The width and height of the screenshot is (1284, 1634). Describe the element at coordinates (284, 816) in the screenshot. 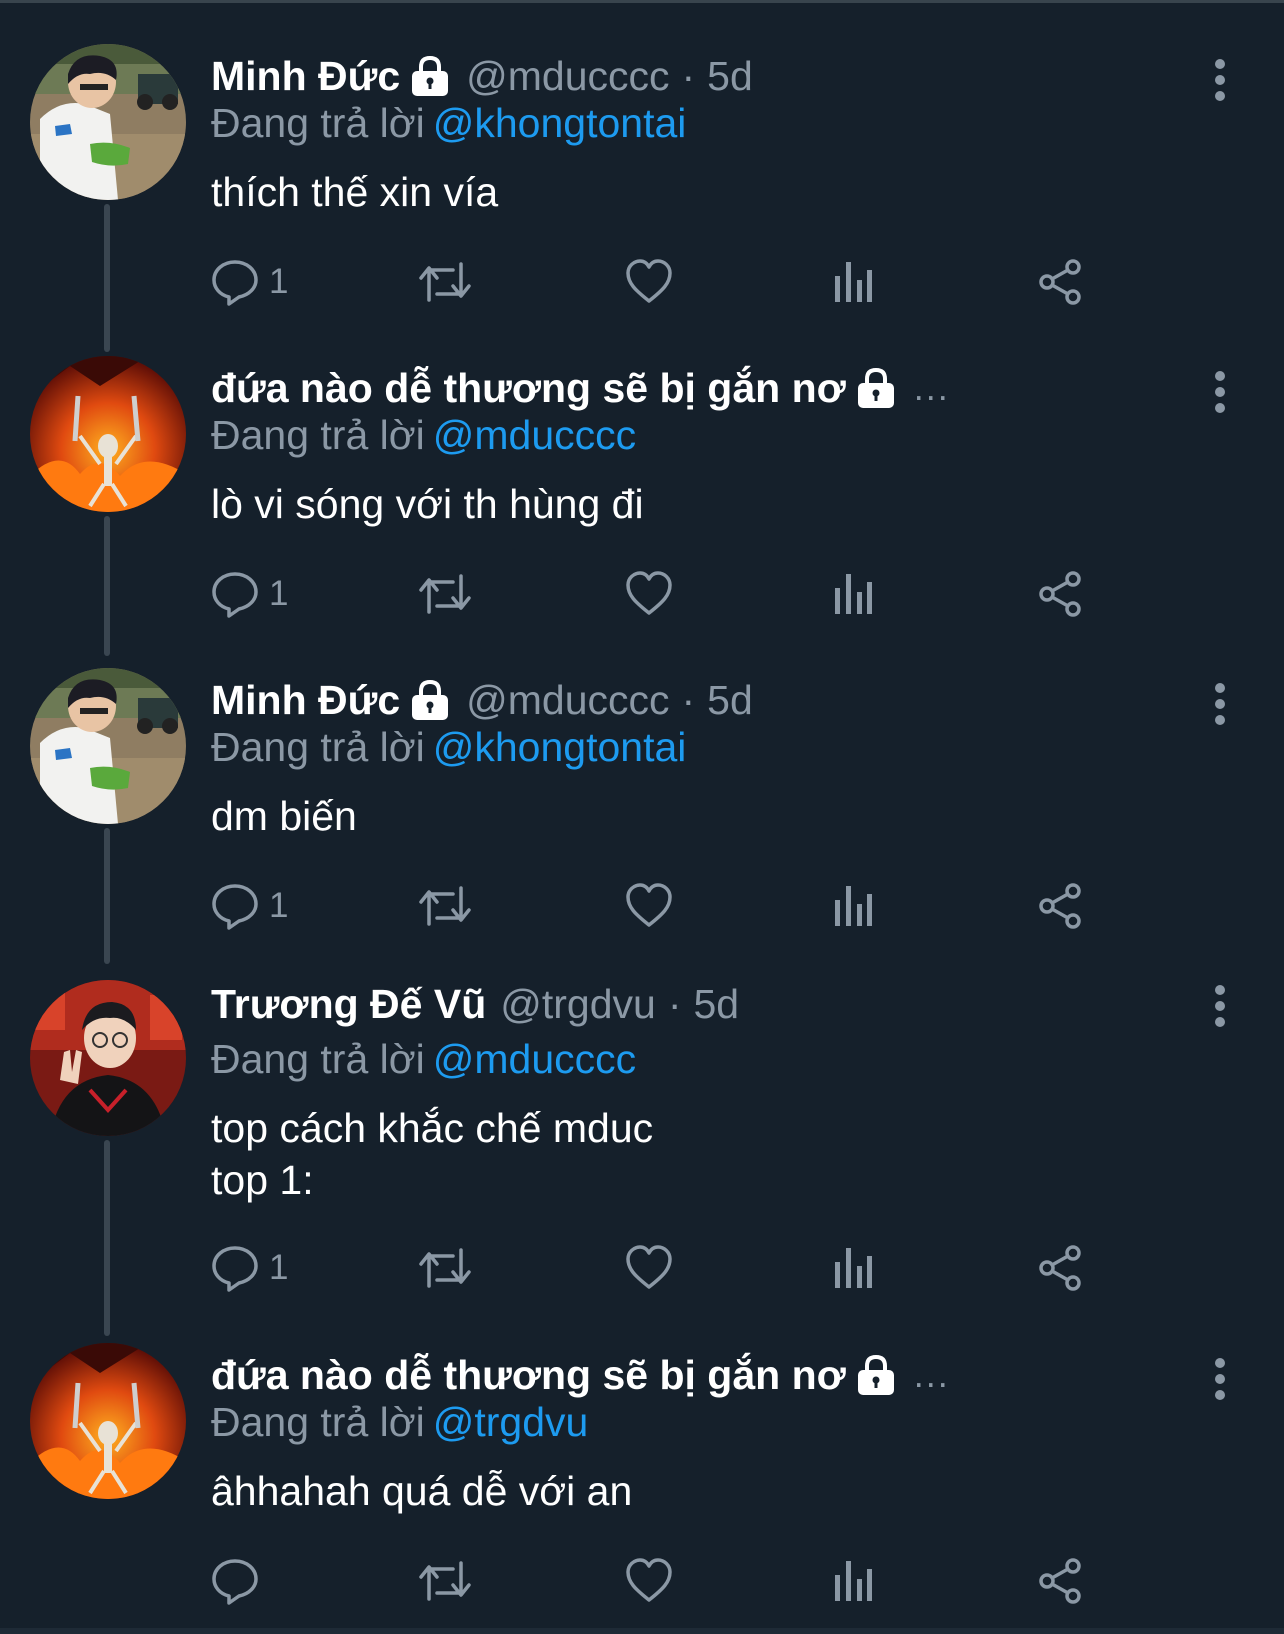

I see `tweet-text: dm biến` at that location.